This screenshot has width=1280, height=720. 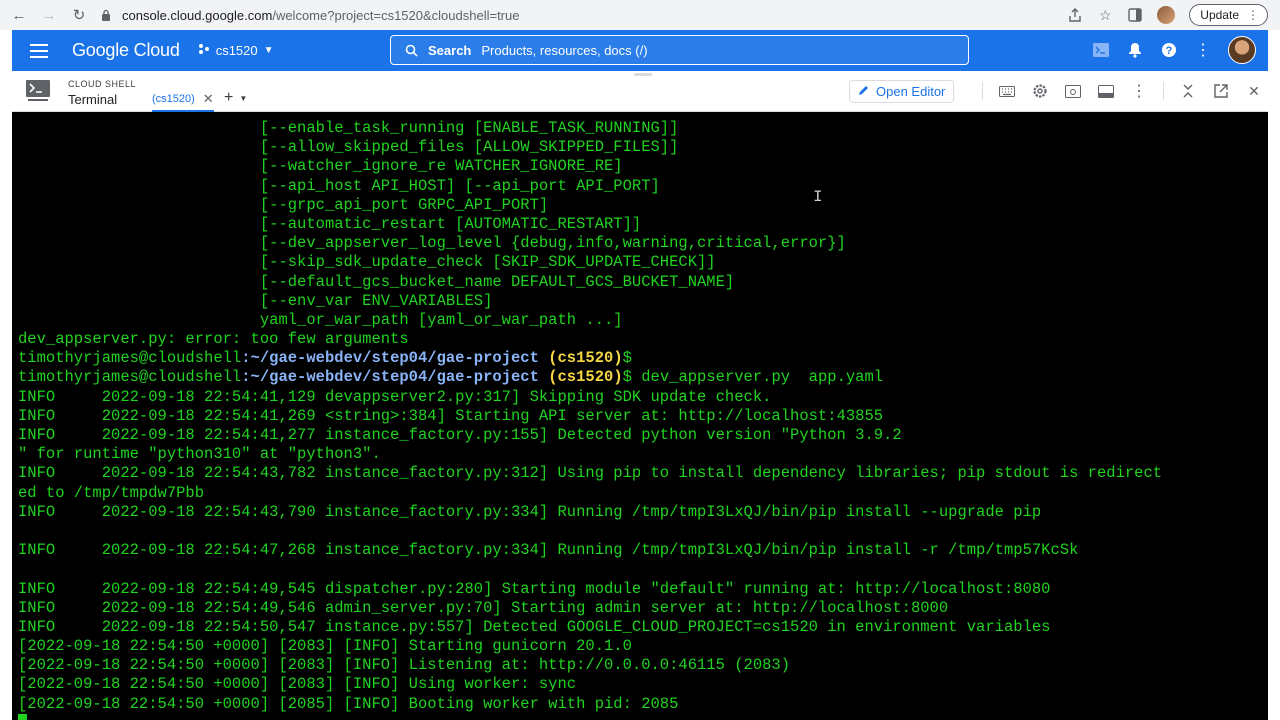 What do you see at coordinates (208, 99) in the screenshot?
I see `close-tab-icon: ✕` at bounding box center [208, 99].